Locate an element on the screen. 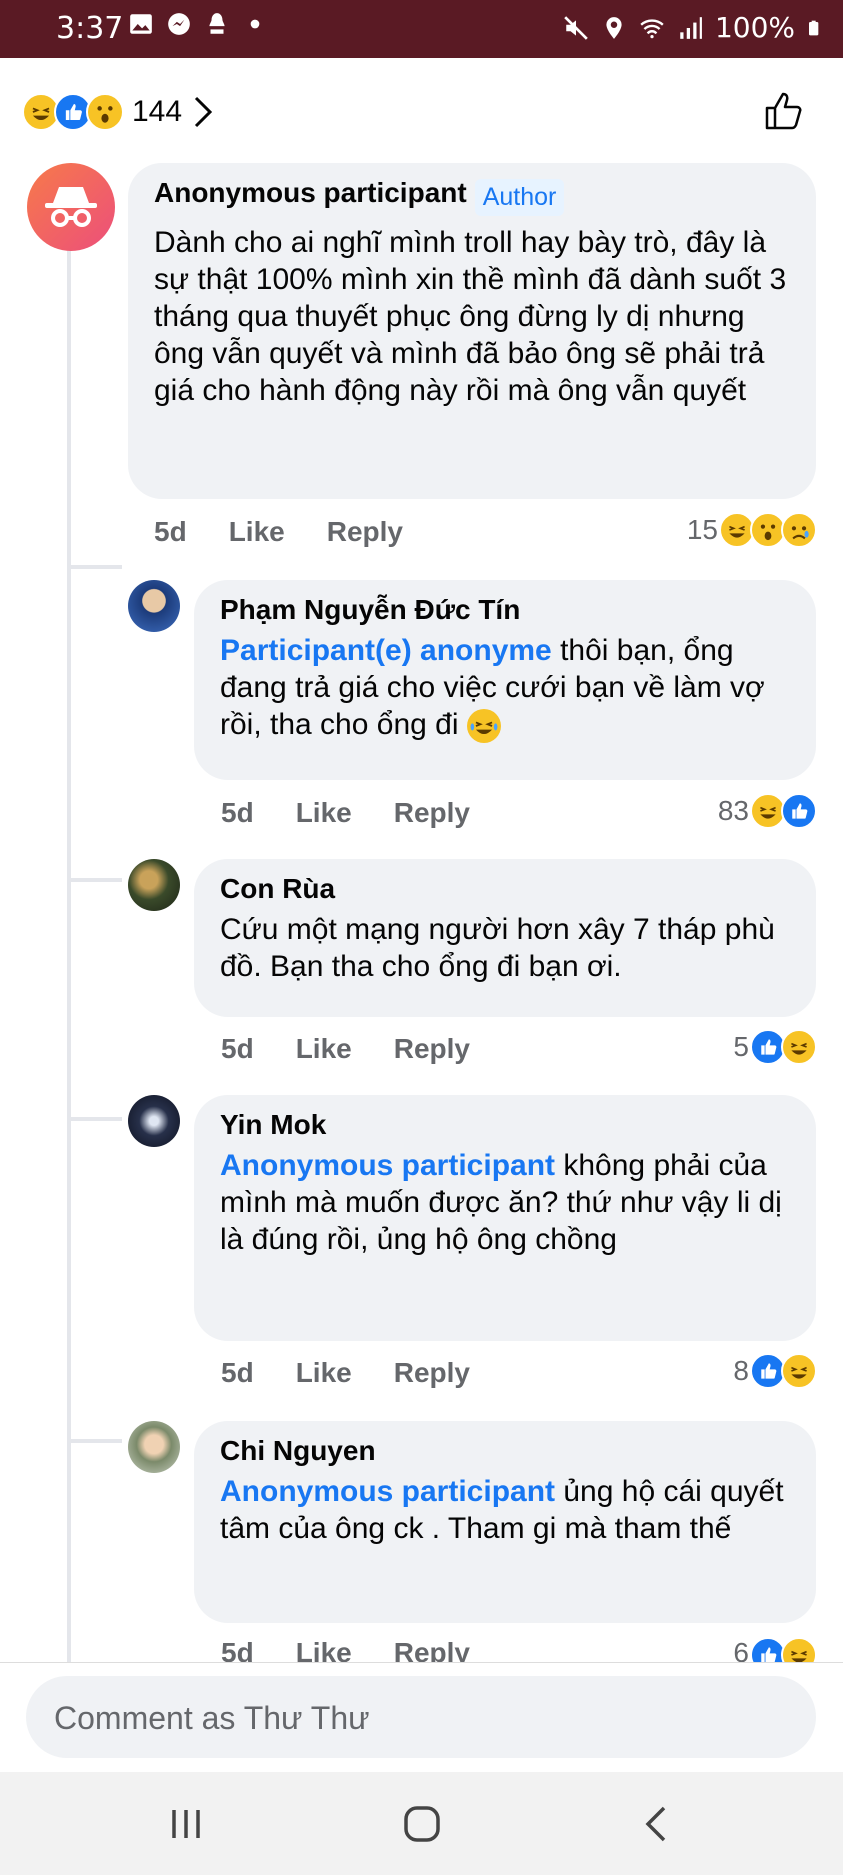  reaction-count: 83 is located at coordinates (733, 810).